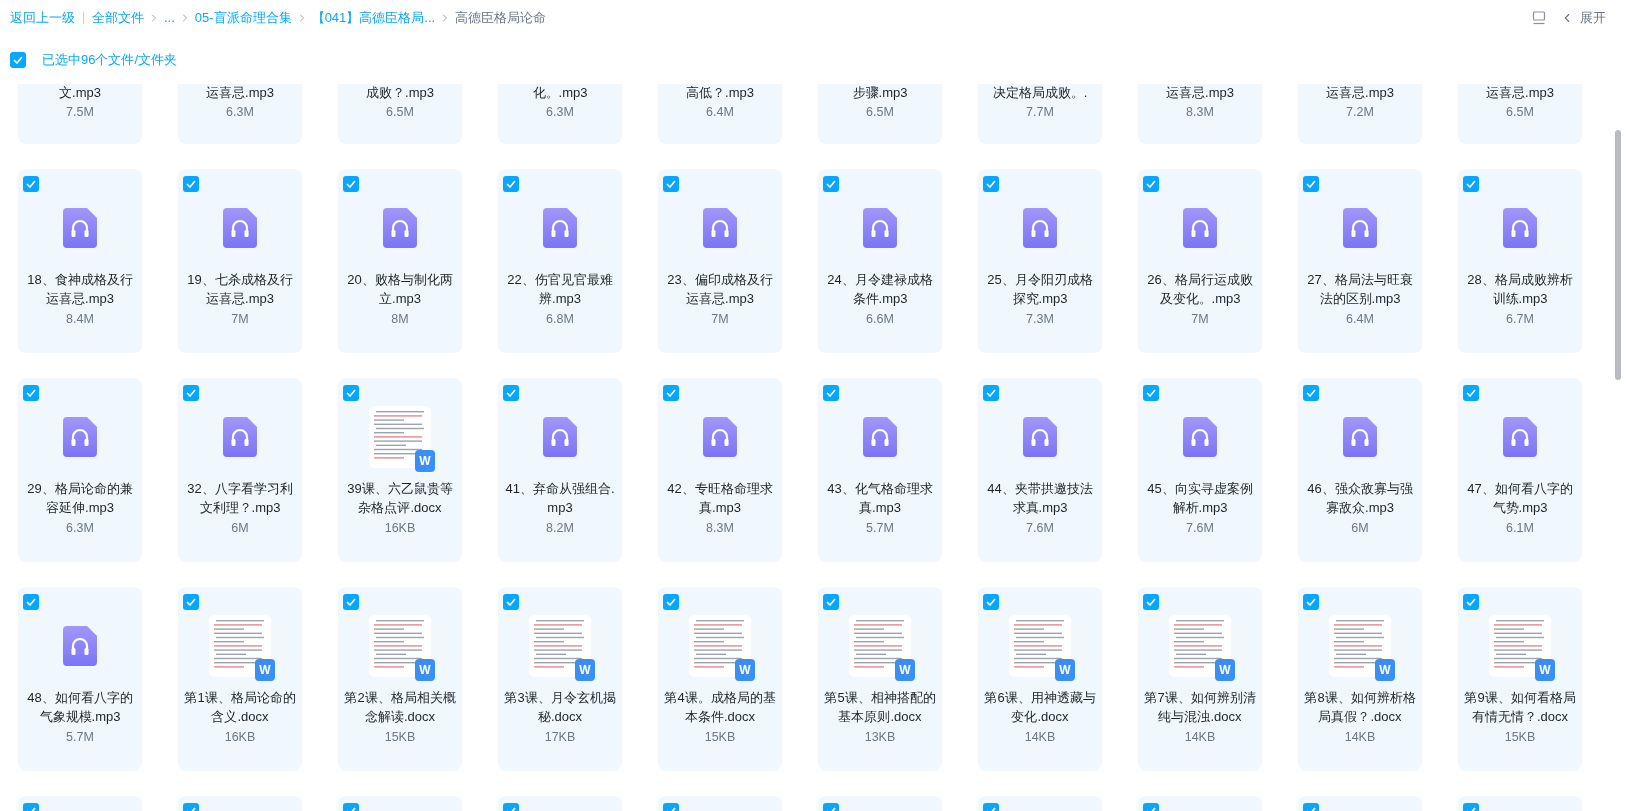 This screenshot has height=811, width=1626. Describe the element at coordinates (80, 261) in the screenshot. I see `file-card: 18、食神成格及行运喜忌.mp3 8.4M` at that location.